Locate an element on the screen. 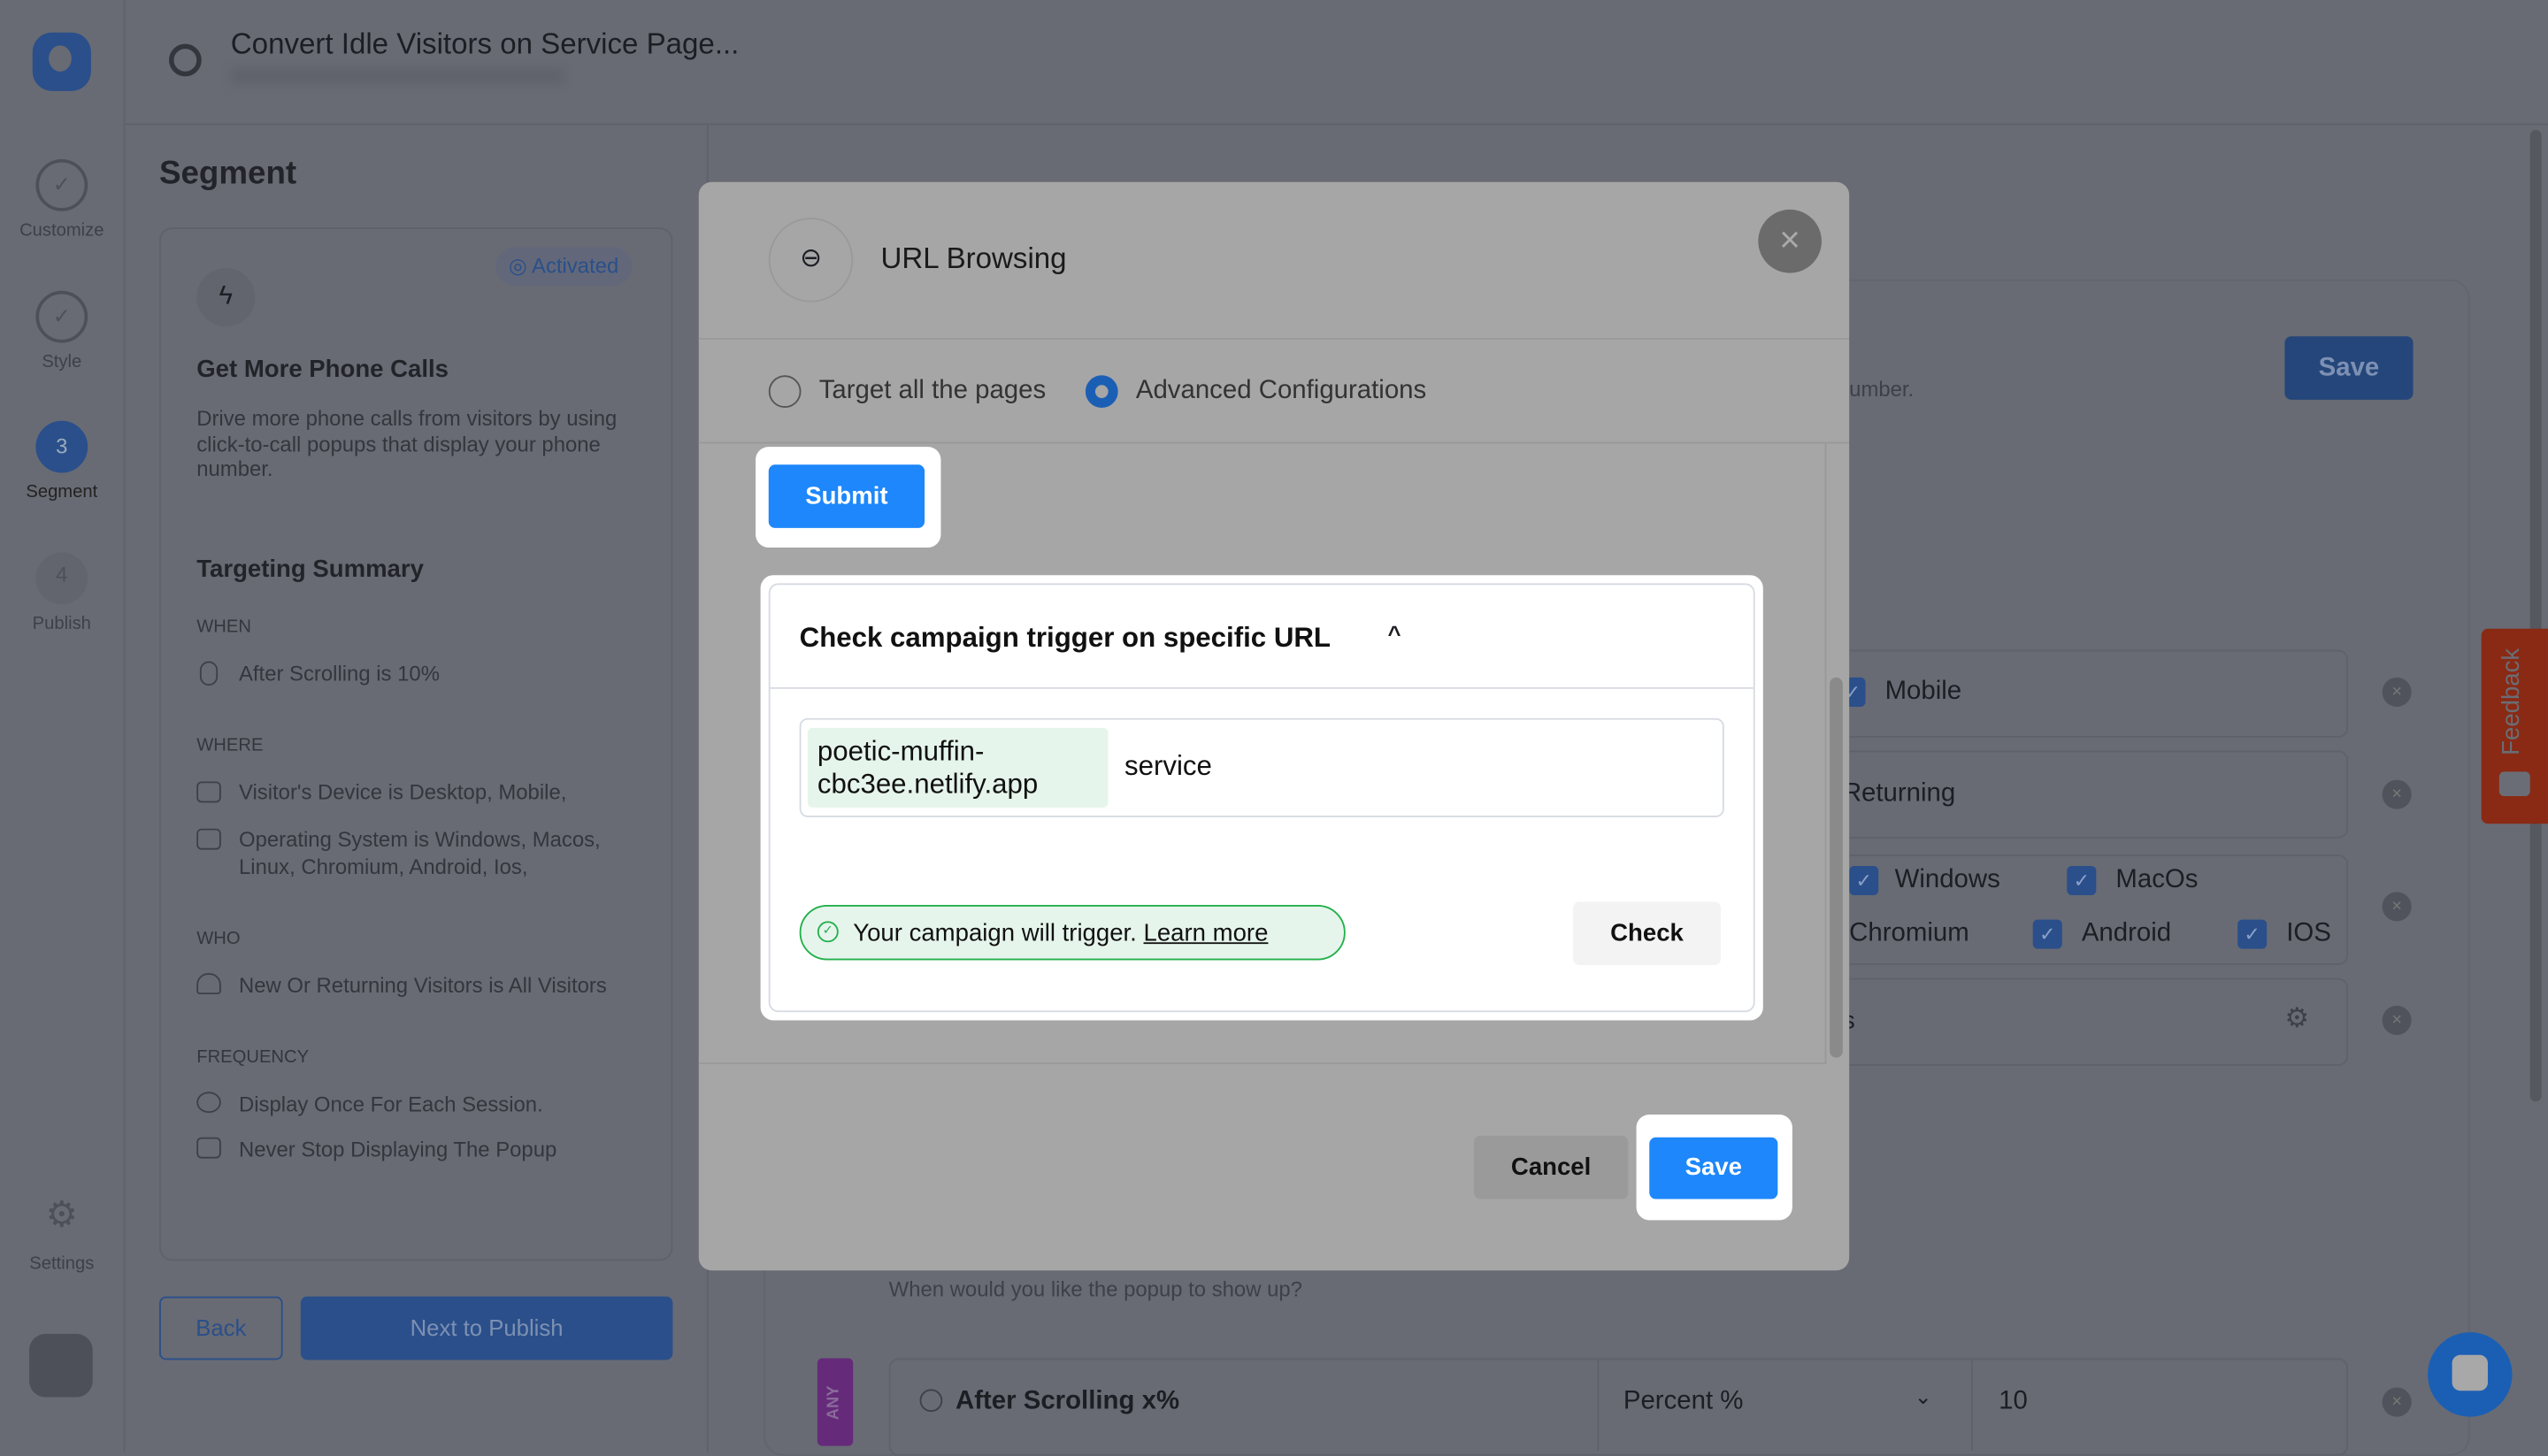 The image size is (2548, 1456). step-segment: 3 Segment is located at coordinates (62, 461).